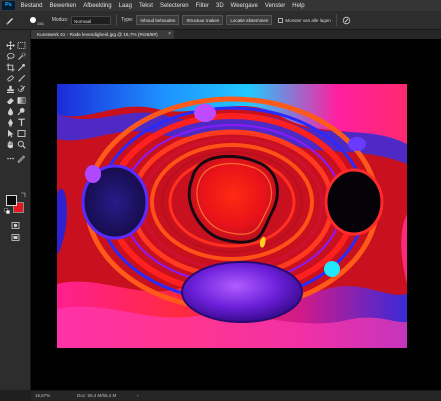 The image size is (441, 401). What do you see at coordinates (33, 20) in the screenshot?
I see `brush-preview-icon` at bounding box center [33, 20].